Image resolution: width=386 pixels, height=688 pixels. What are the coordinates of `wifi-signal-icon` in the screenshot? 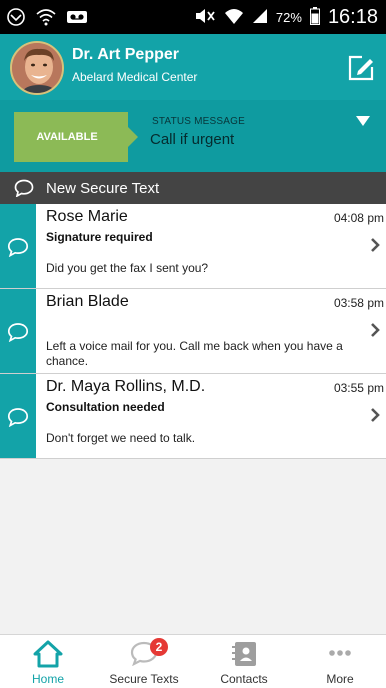 It's located at (234, 17).